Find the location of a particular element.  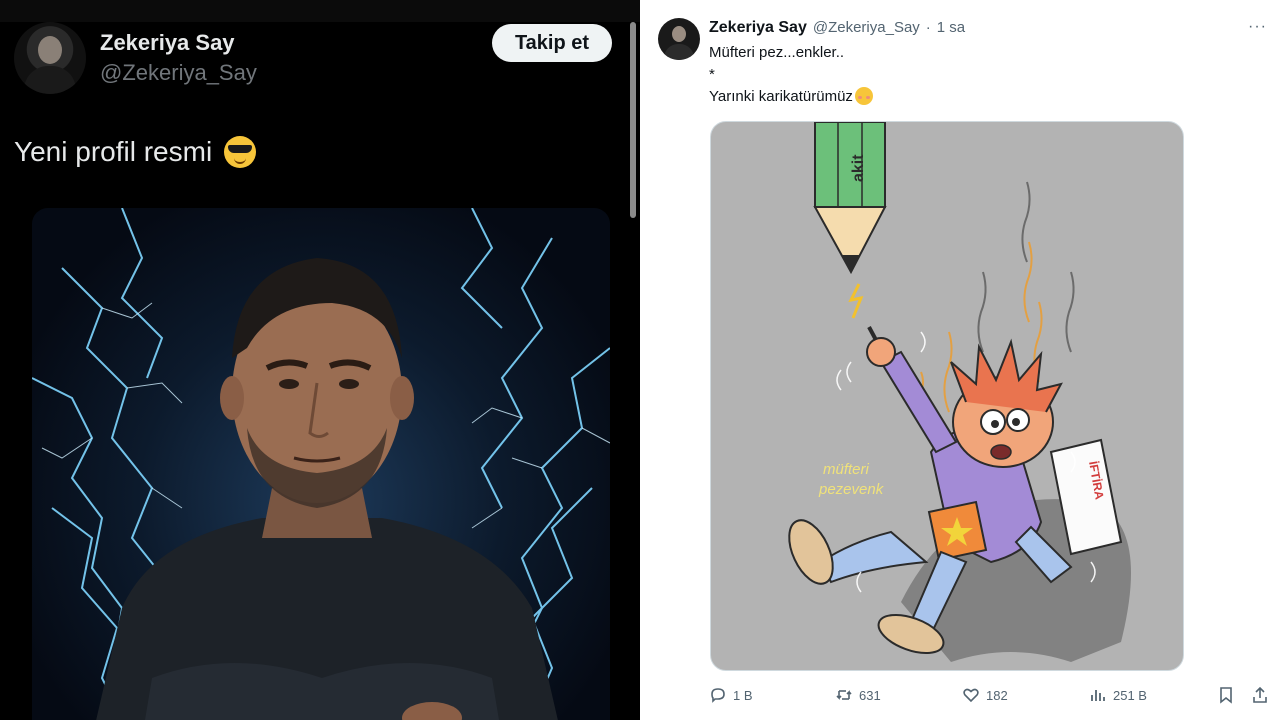

reply-action: 1 B is located at coordinates (731, 695).